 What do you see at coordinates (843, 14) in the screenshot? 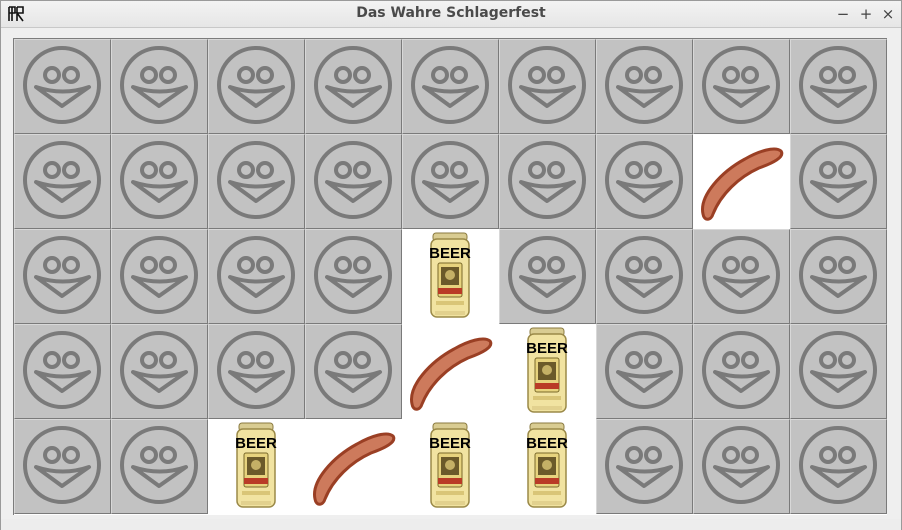
I see `minimize-button: −` at bounding box center [843, 14].